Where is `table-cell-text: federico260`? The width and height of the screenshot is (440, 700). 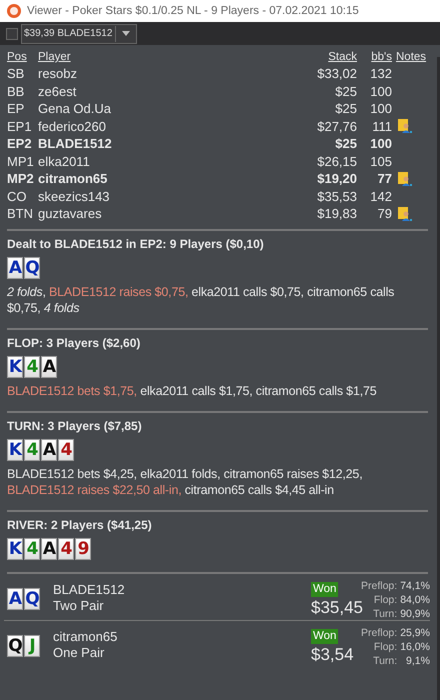 table-cell-text: federico260 is located at coordinates (72, 126).